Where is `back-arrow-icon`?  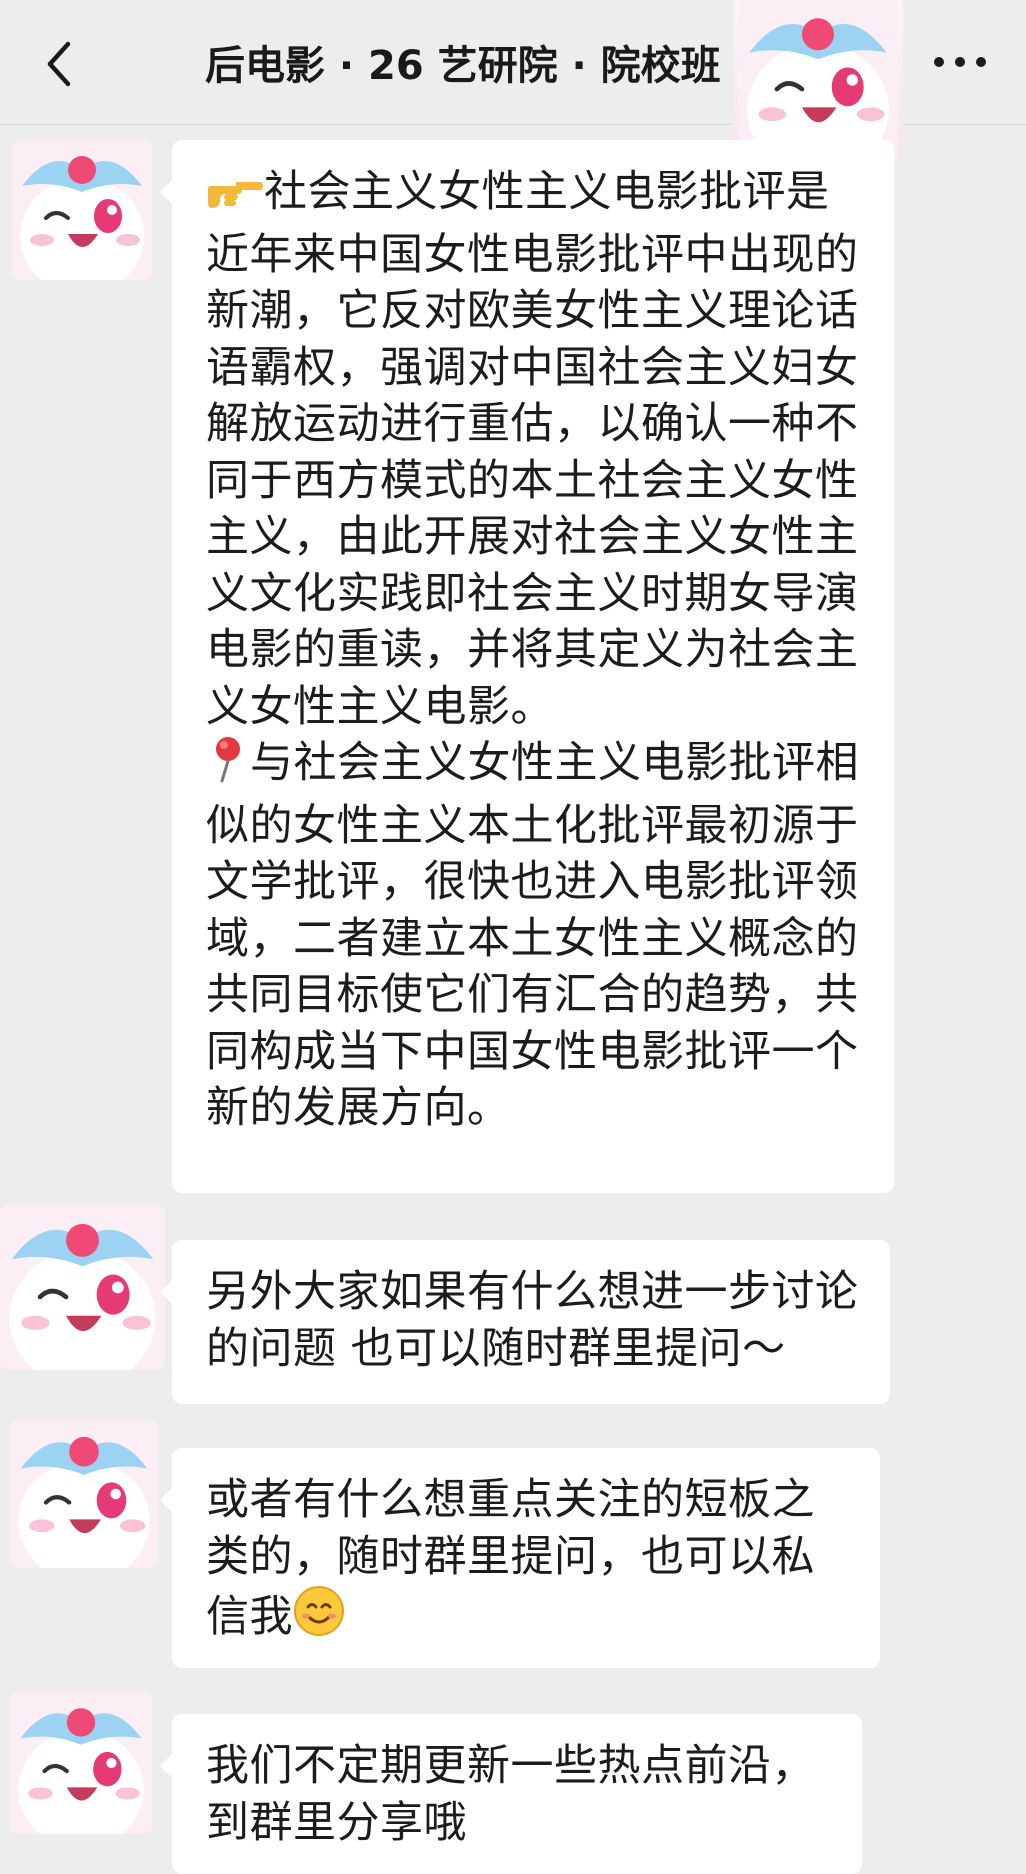
back-arrow-icon is located at coordinates (59, 64).